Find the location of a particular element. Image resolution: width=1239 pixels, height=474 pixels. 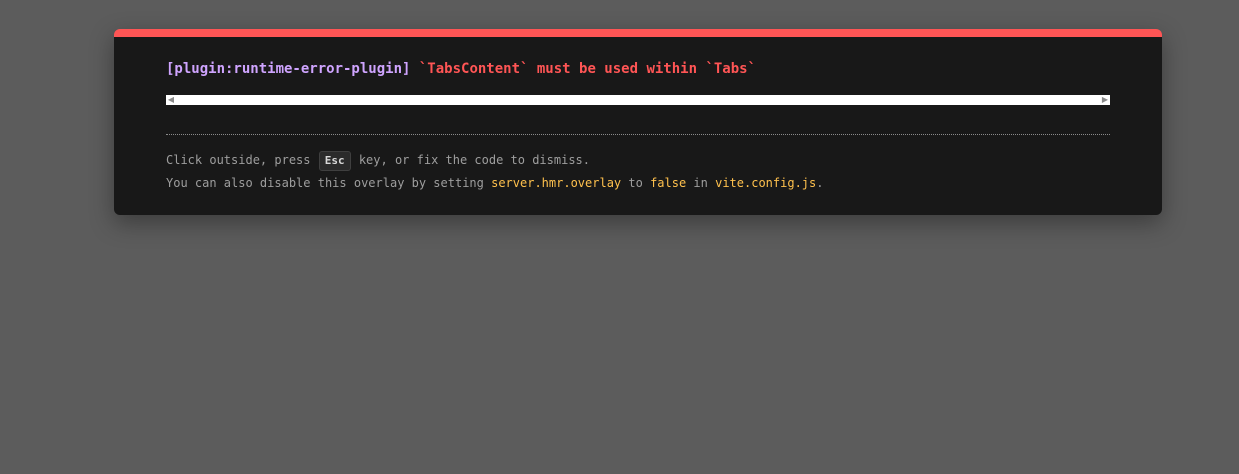

divider is located at coordinates (638, 134).